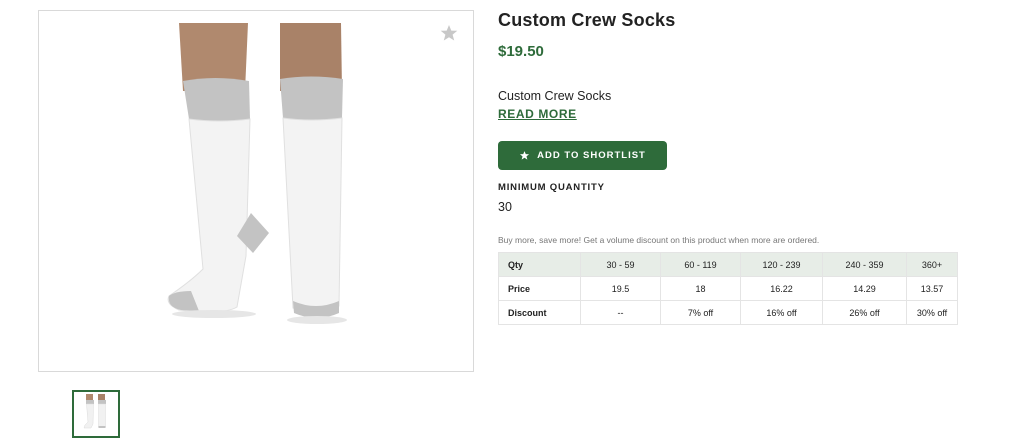 Image resolution: width=1024 pixels, height=448 pixels. What do you see at coordinates (781, 312) in the screenshot?
I see `table-cell: 16% off` at bounding box center [781, 312].